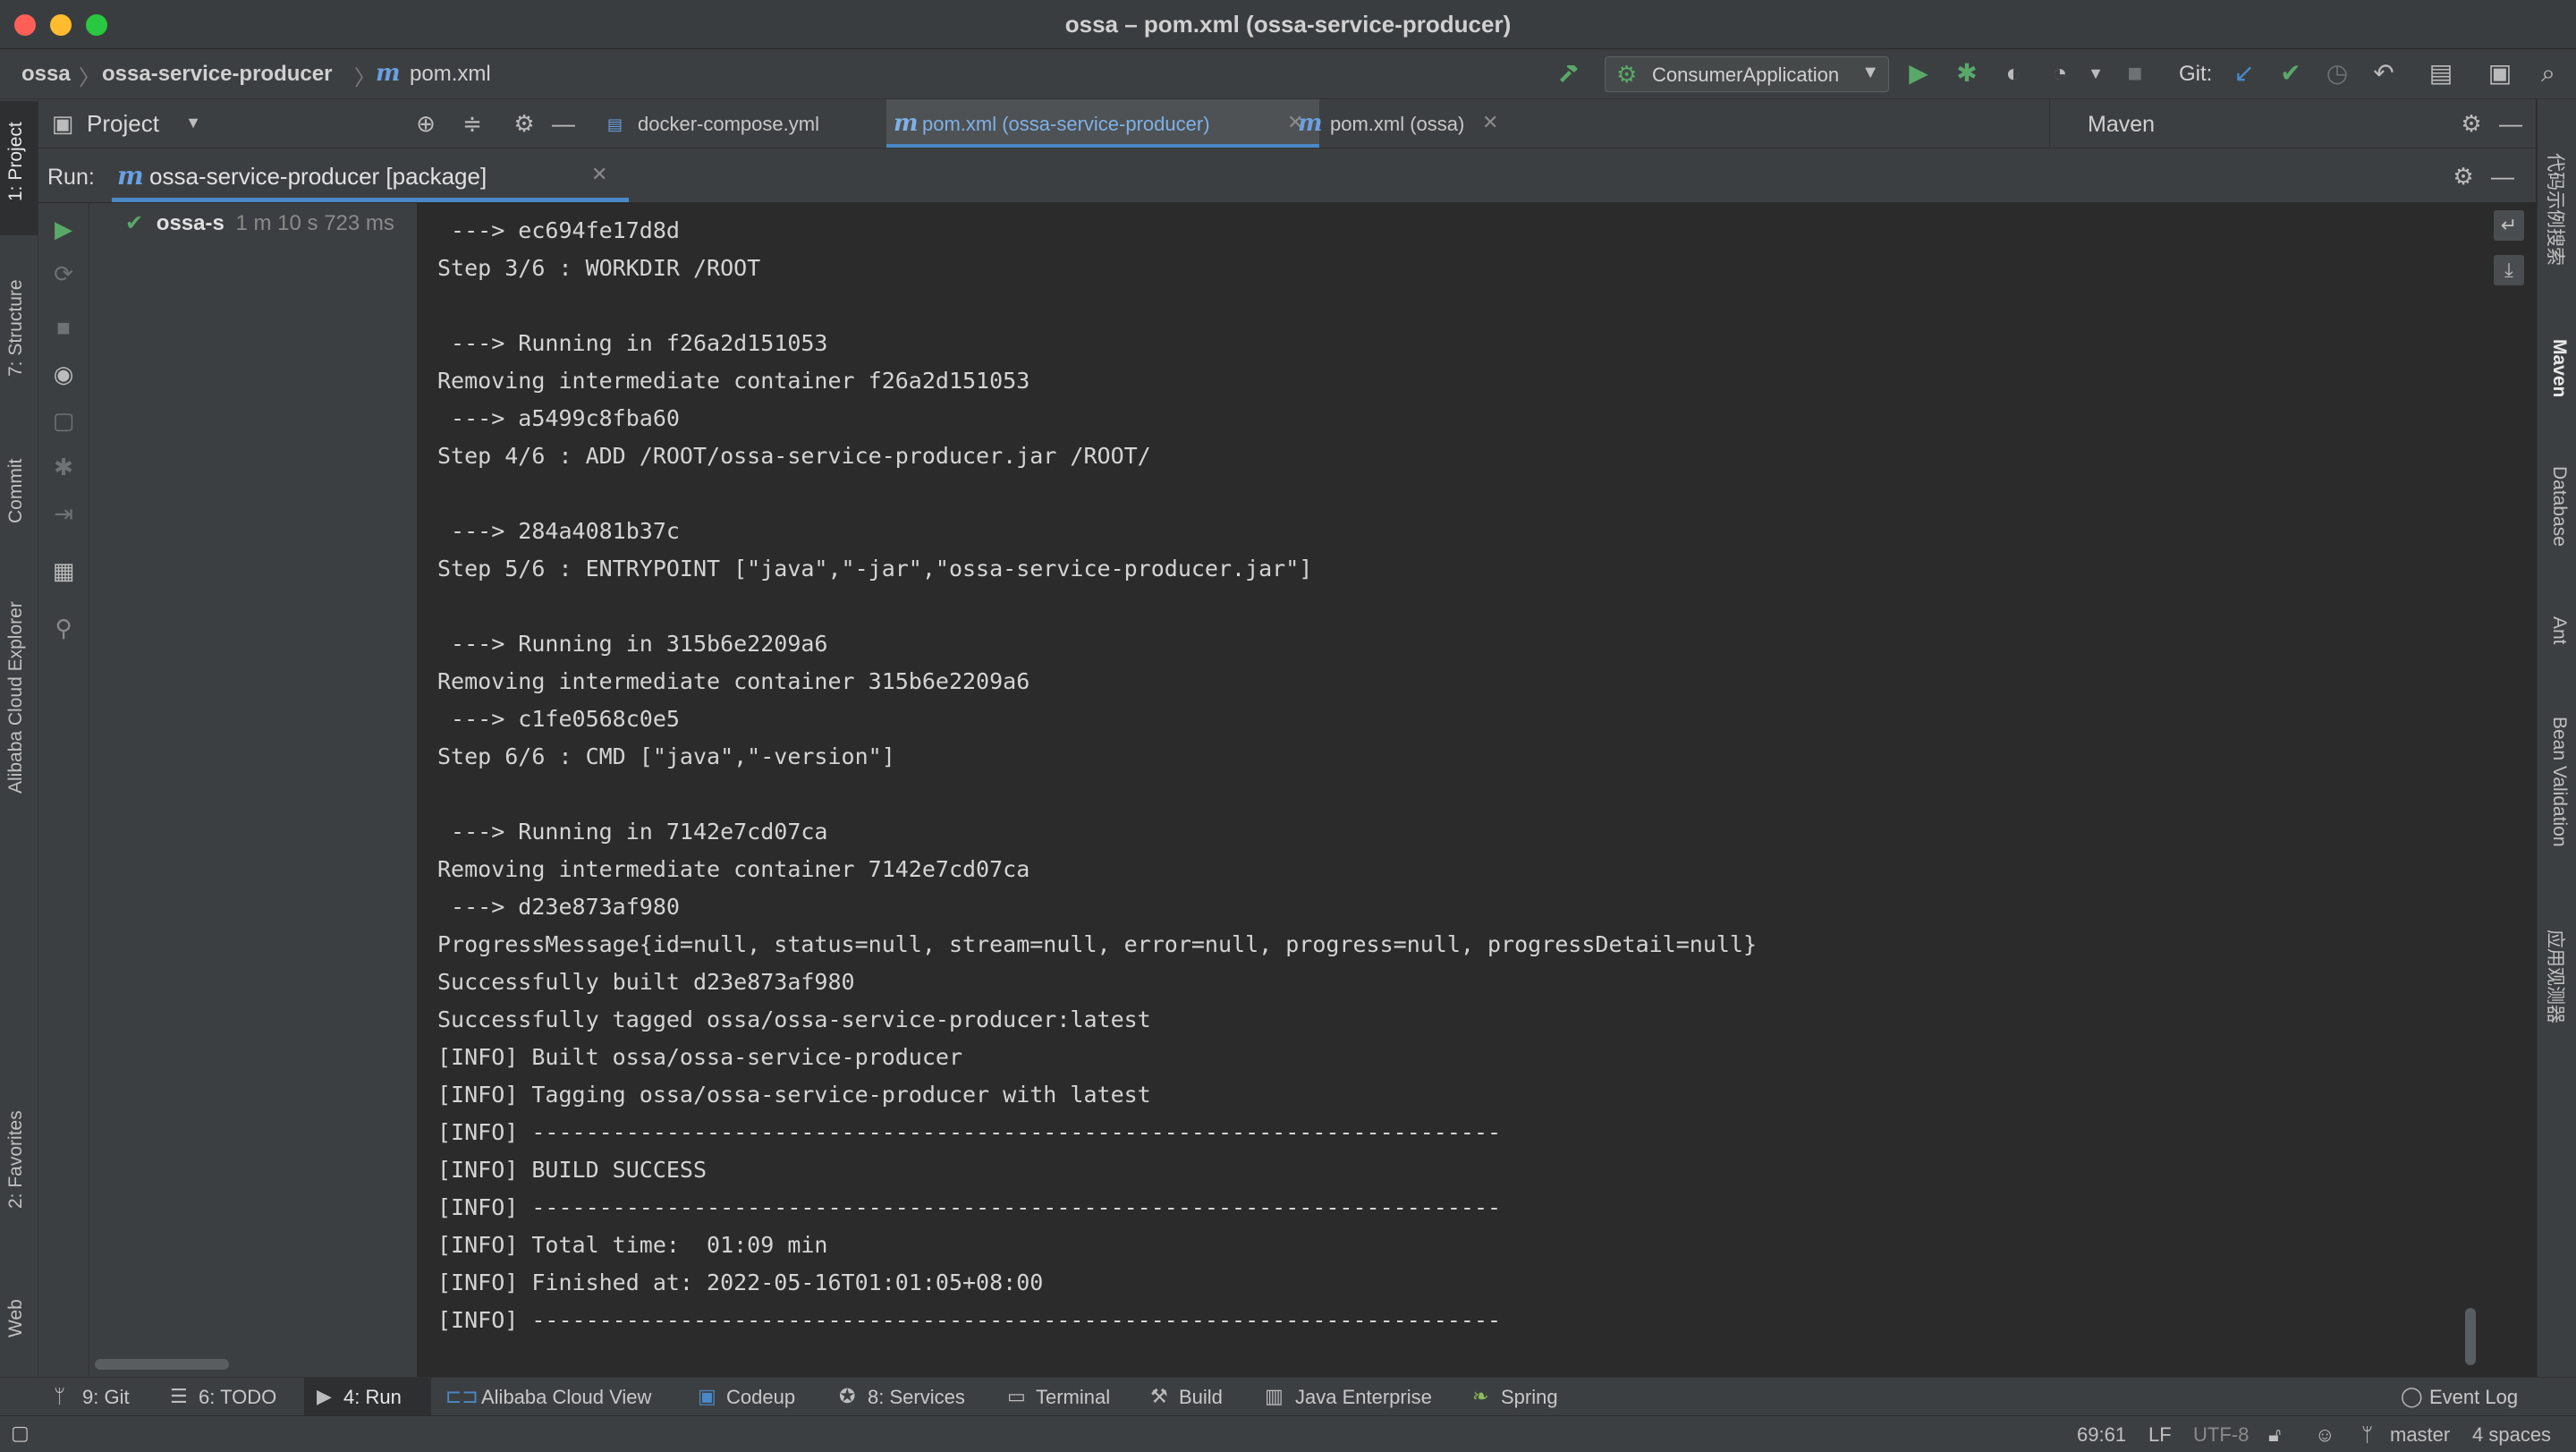 This screenshot has width=2576, height=1452. What do you see at coordinates (557, 1396) in the screenshot?
I see `bottom-tab-alibaba-cloud-view: ⊏⊐ Alibaba Cloud View` at bounding box center [557, 1396].